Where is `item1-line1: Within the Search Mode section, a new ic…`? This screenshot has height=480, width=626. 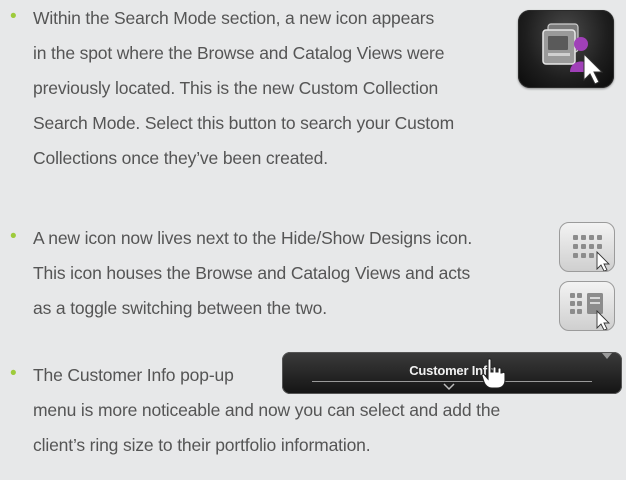
item1-line1: Within the Search Mode section, a new ic… is located at coordinates (234, 18).